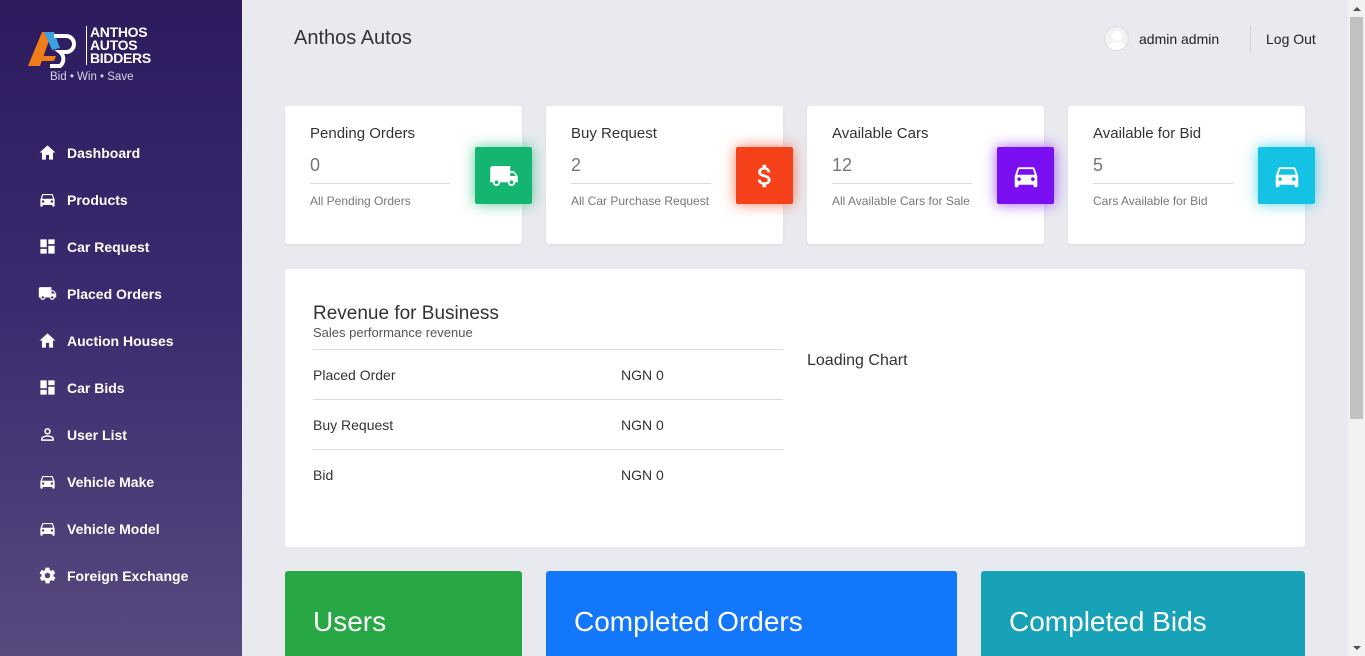 The height and width of the screenshot is (656, 1365). Describe the element at coordinates (315, 165) in the screenshot. I see `stat-value: 0` at that location.